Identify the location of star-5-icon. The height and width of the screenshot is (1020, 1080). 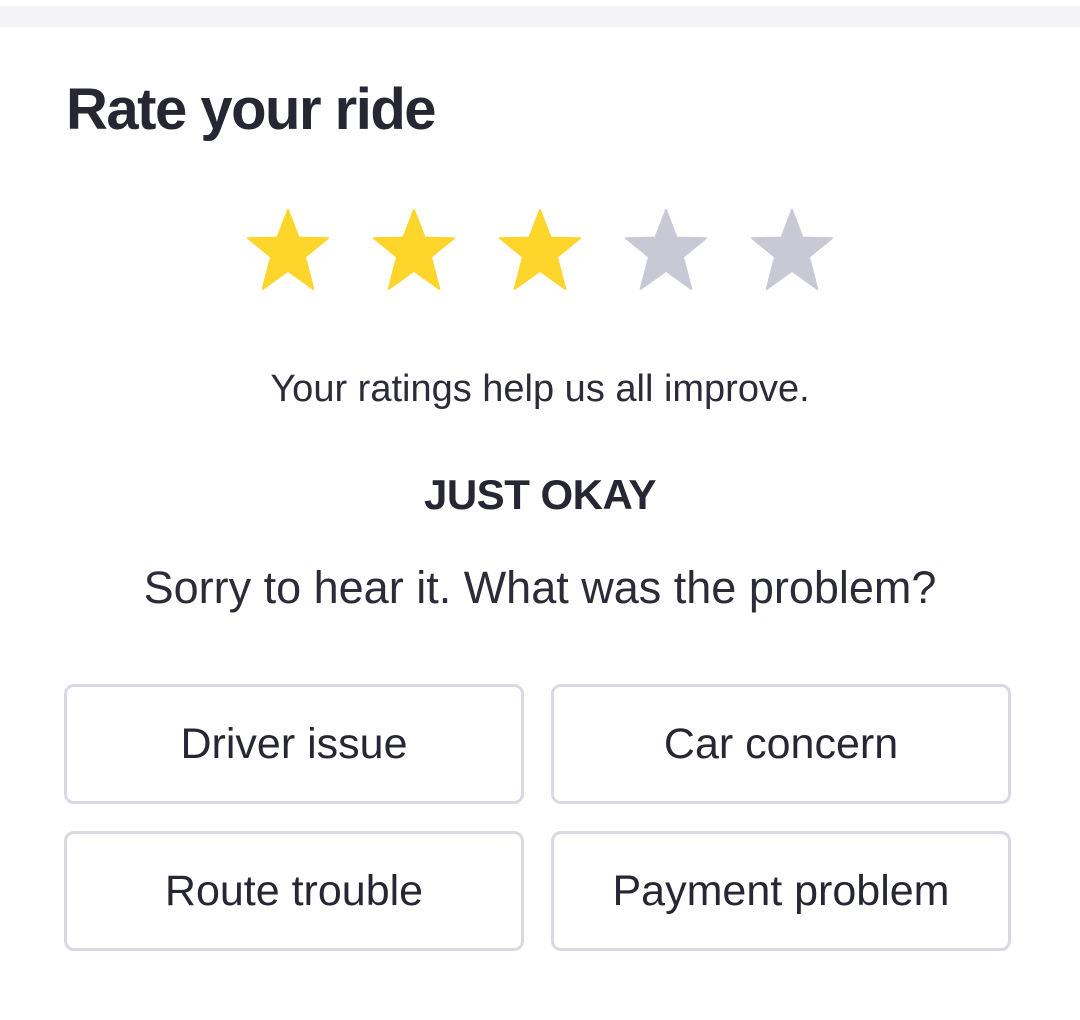
(792, 250).